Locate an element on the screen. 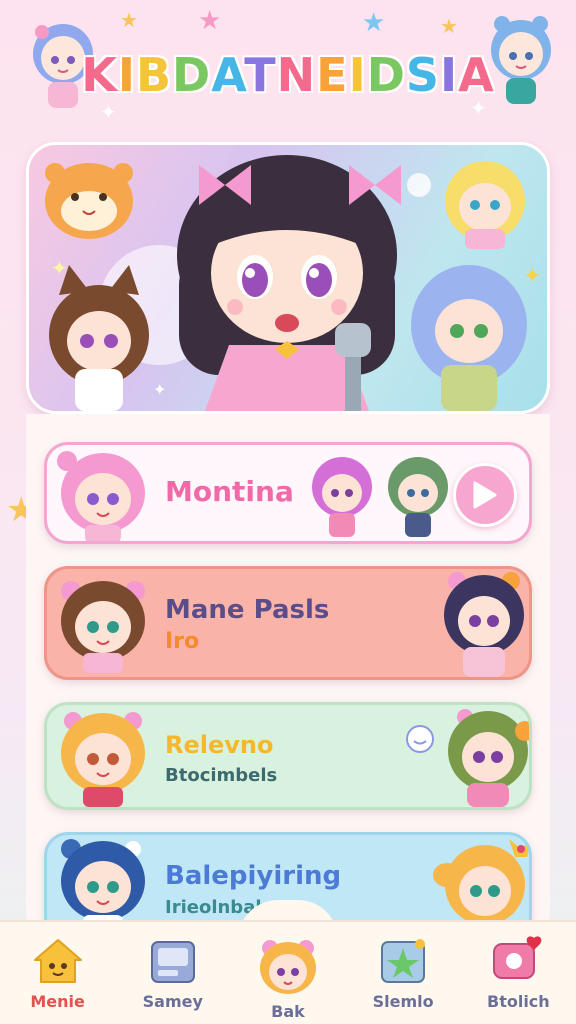  app-title: KIBDATNEIDSIA is located at coordinates (288, 75).